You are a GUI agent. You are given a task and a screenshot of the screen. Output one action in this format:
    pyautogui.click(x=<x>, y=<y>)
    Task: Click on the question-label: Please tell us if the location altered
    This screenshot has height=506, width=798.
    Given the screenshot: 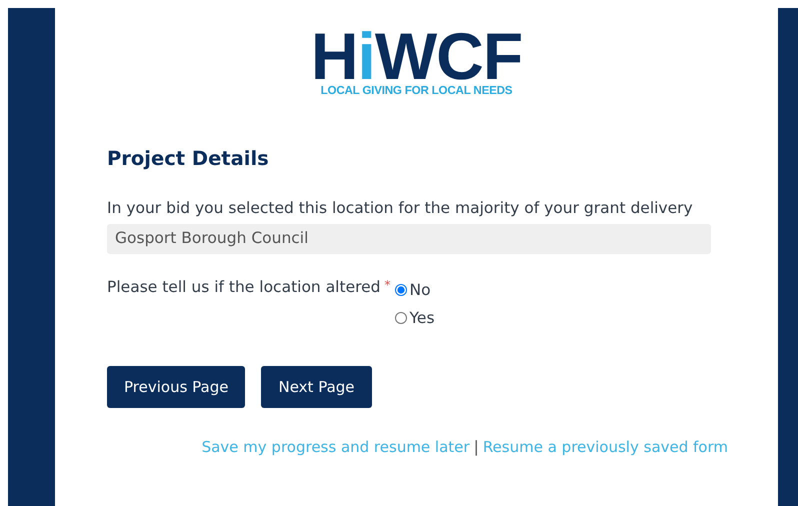 What is the action you would take?
    pyautogui.click(x=244, y=287)
    